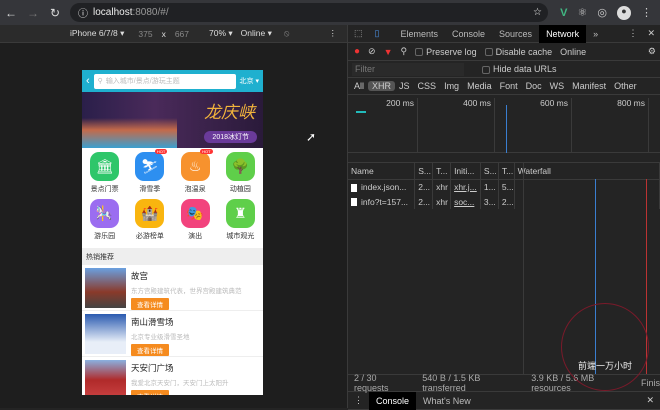 The height and width of the screenshot is (410, 660). Describe the element at coordinates (359, 86) in the screenshot. I see `filter-type-all: All` at that location.